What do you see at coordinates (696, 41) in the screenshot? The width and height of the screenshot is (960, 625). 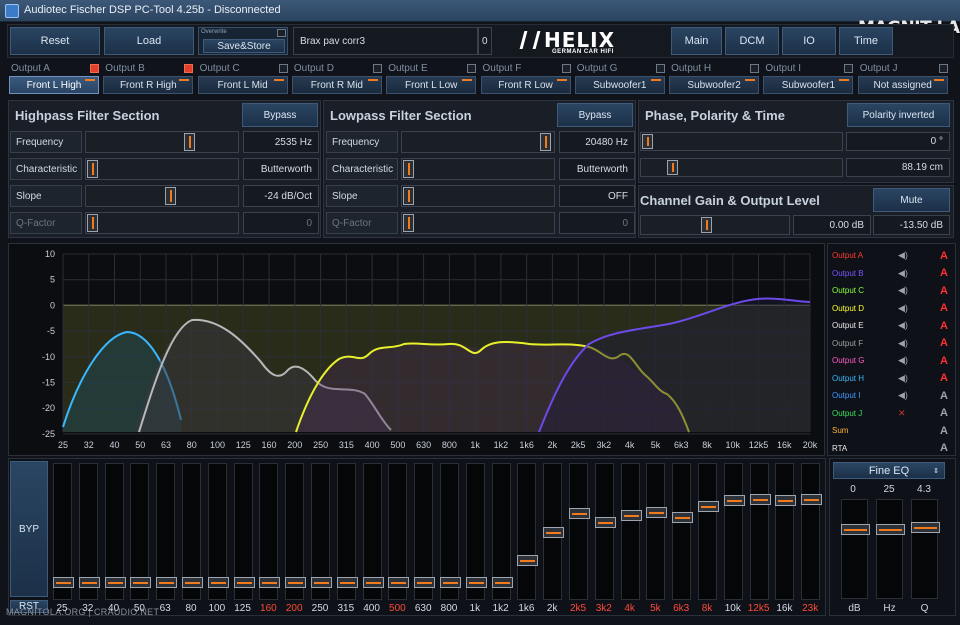 I see `main-button: Main` at bounding box center [696, 41].